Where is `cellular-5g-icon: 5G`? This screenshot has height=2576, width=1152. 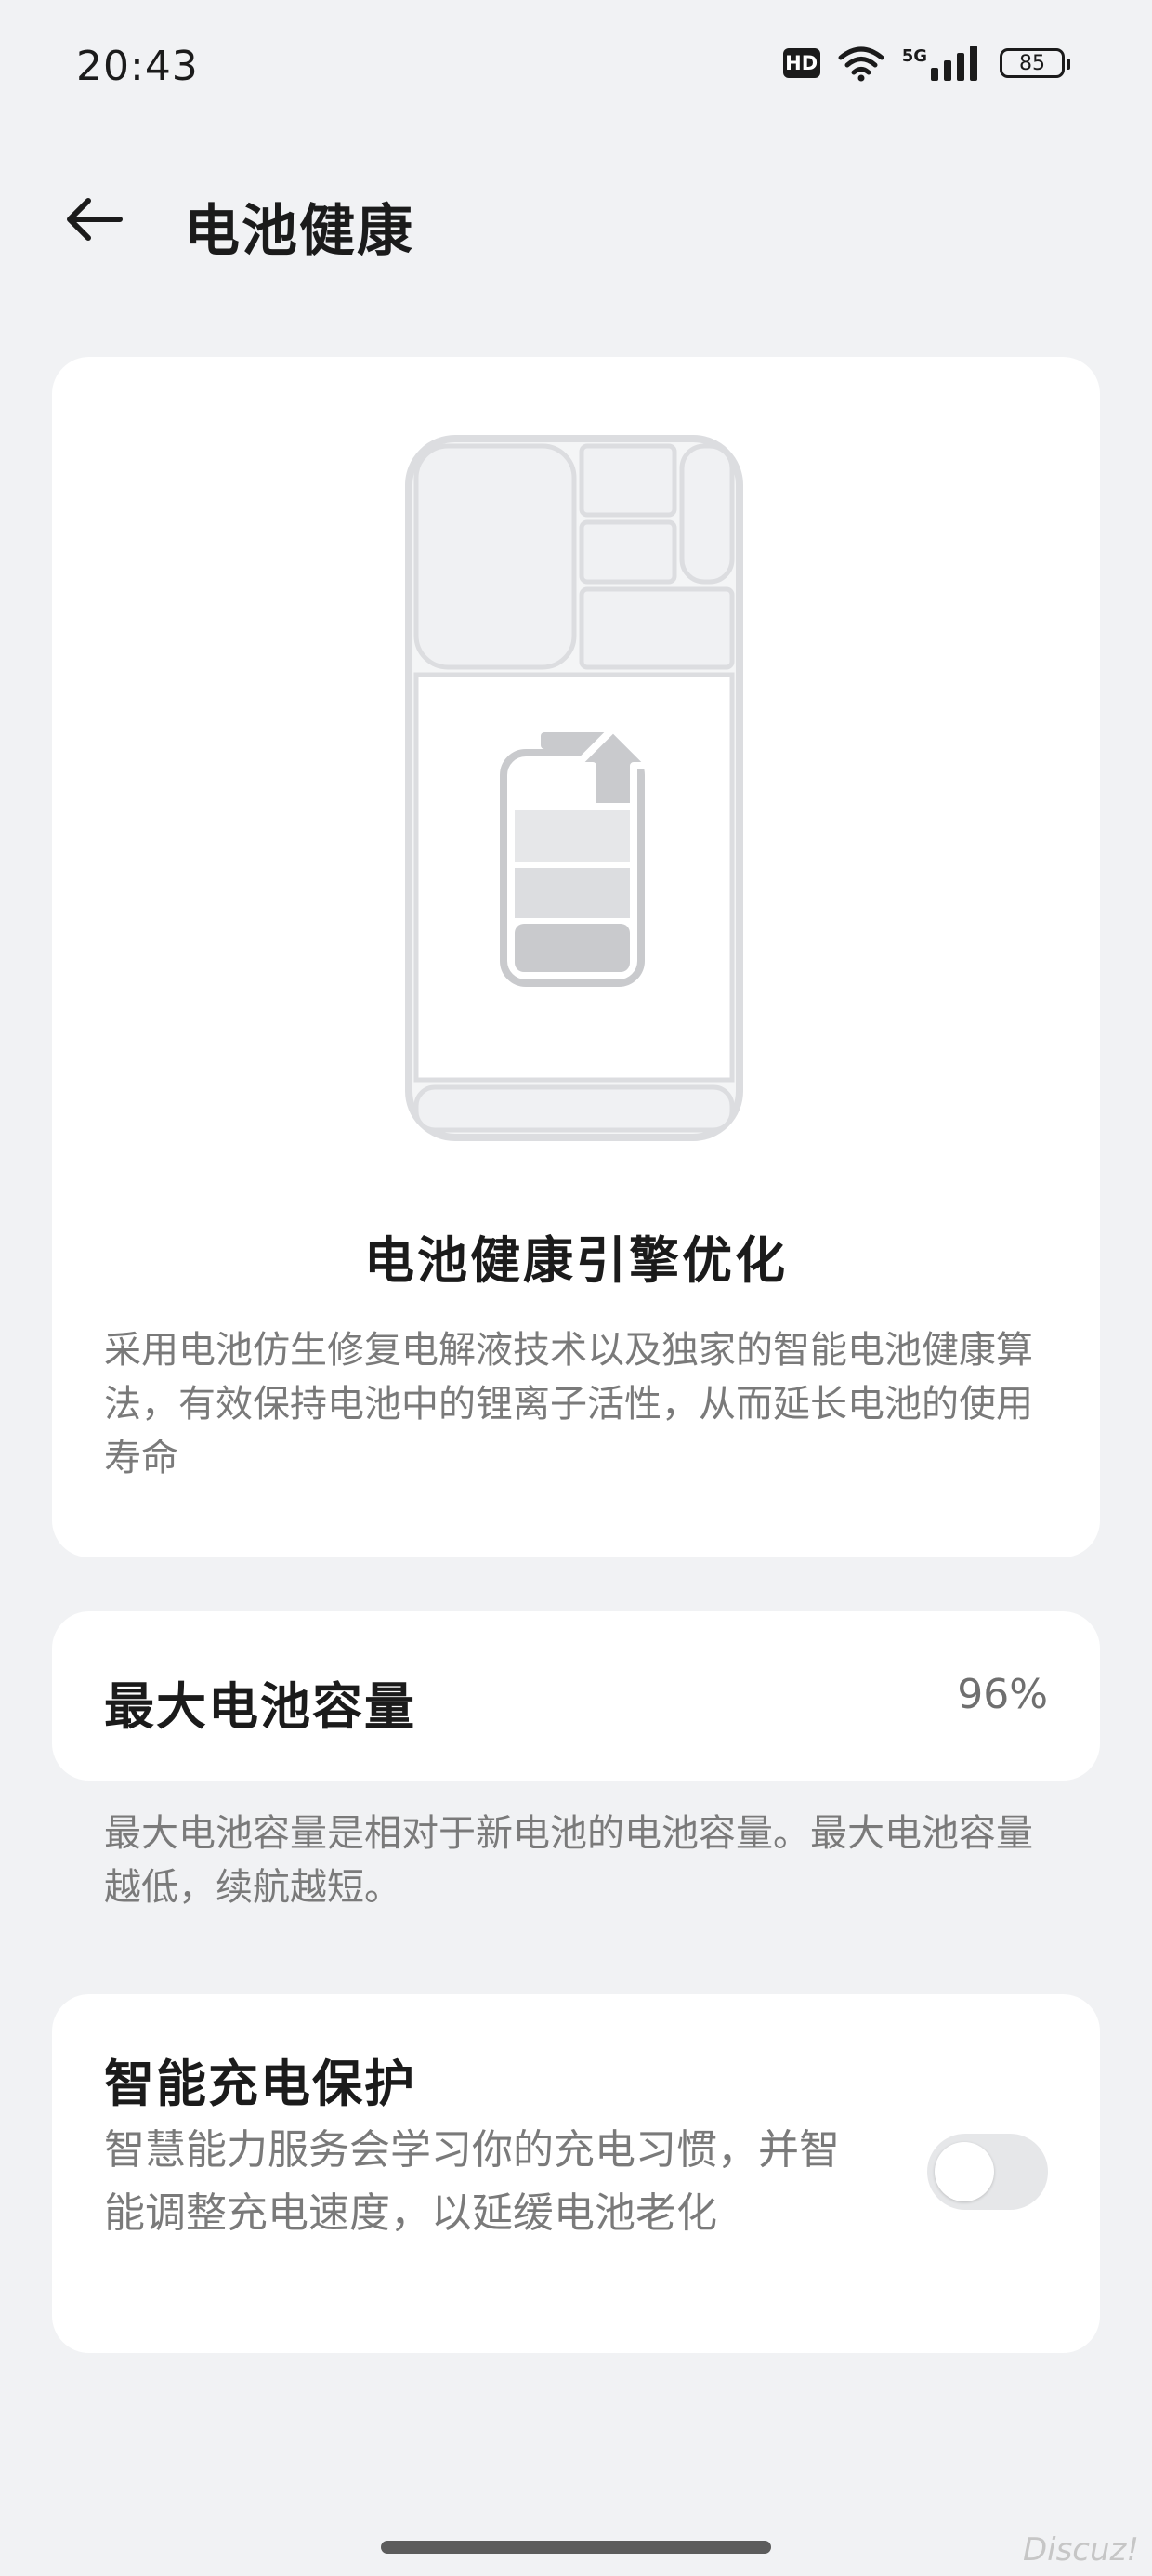 cellular-5g-icon: 5G is located at coordinates (939, 63).